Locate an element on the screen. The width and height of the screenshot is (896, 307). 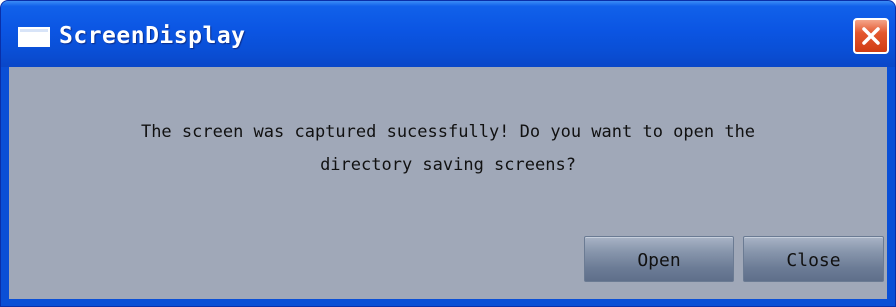
close-icon is located at coordinates (871, 36).